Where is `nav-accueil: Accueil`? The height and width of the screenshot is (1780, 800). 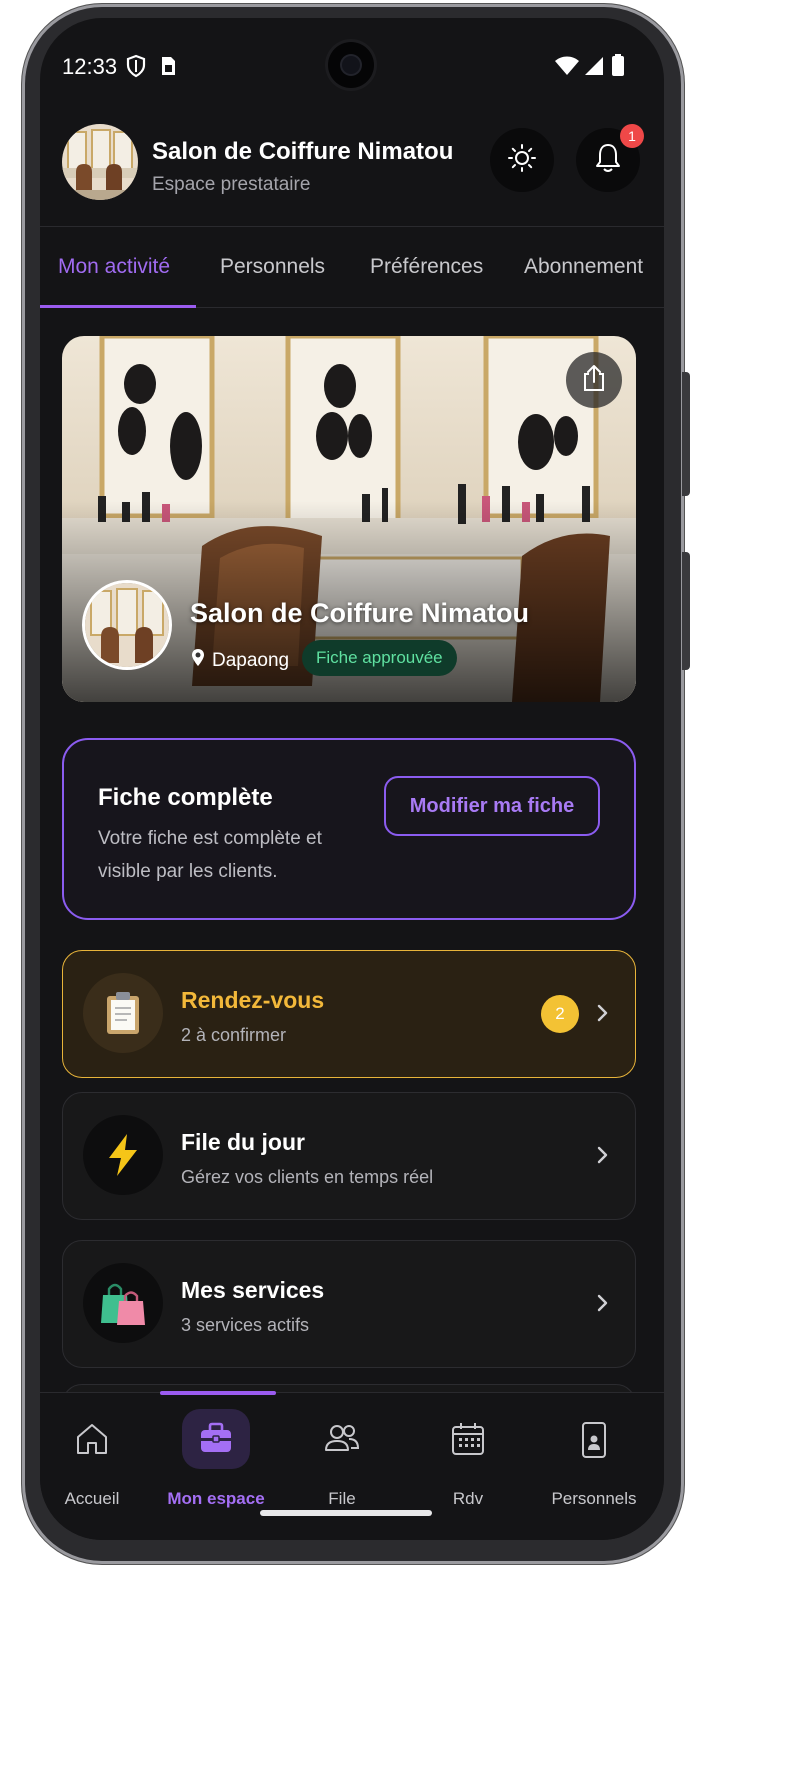 nav-accueil: Accueil is located at coordinates (97, 1458).